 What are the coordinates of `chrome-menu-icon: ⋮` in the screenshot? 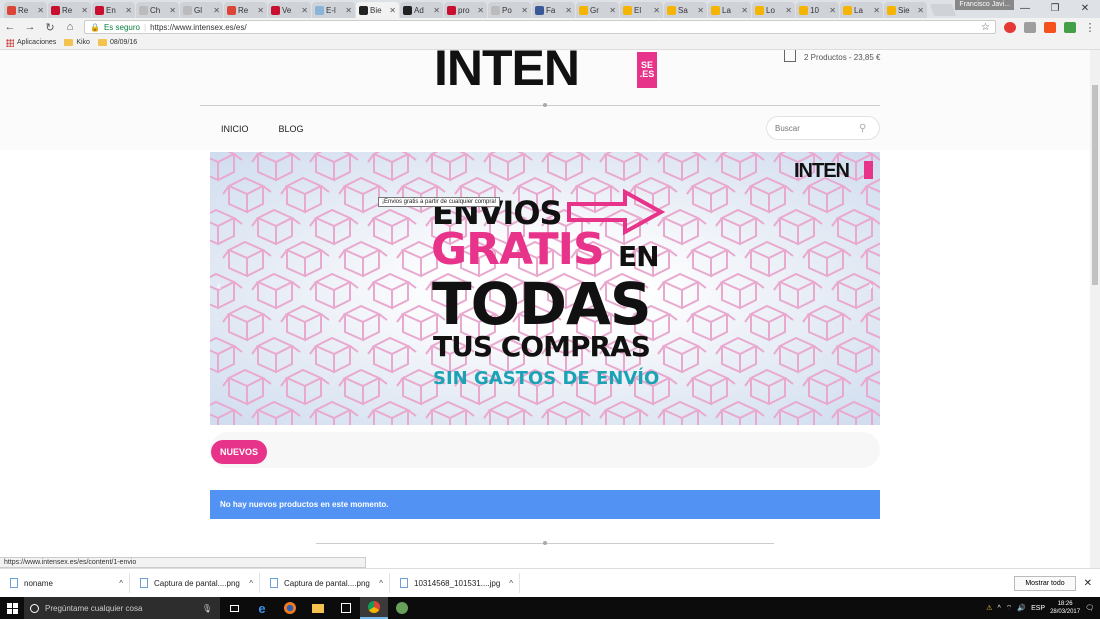 It's located at (1090, 27).